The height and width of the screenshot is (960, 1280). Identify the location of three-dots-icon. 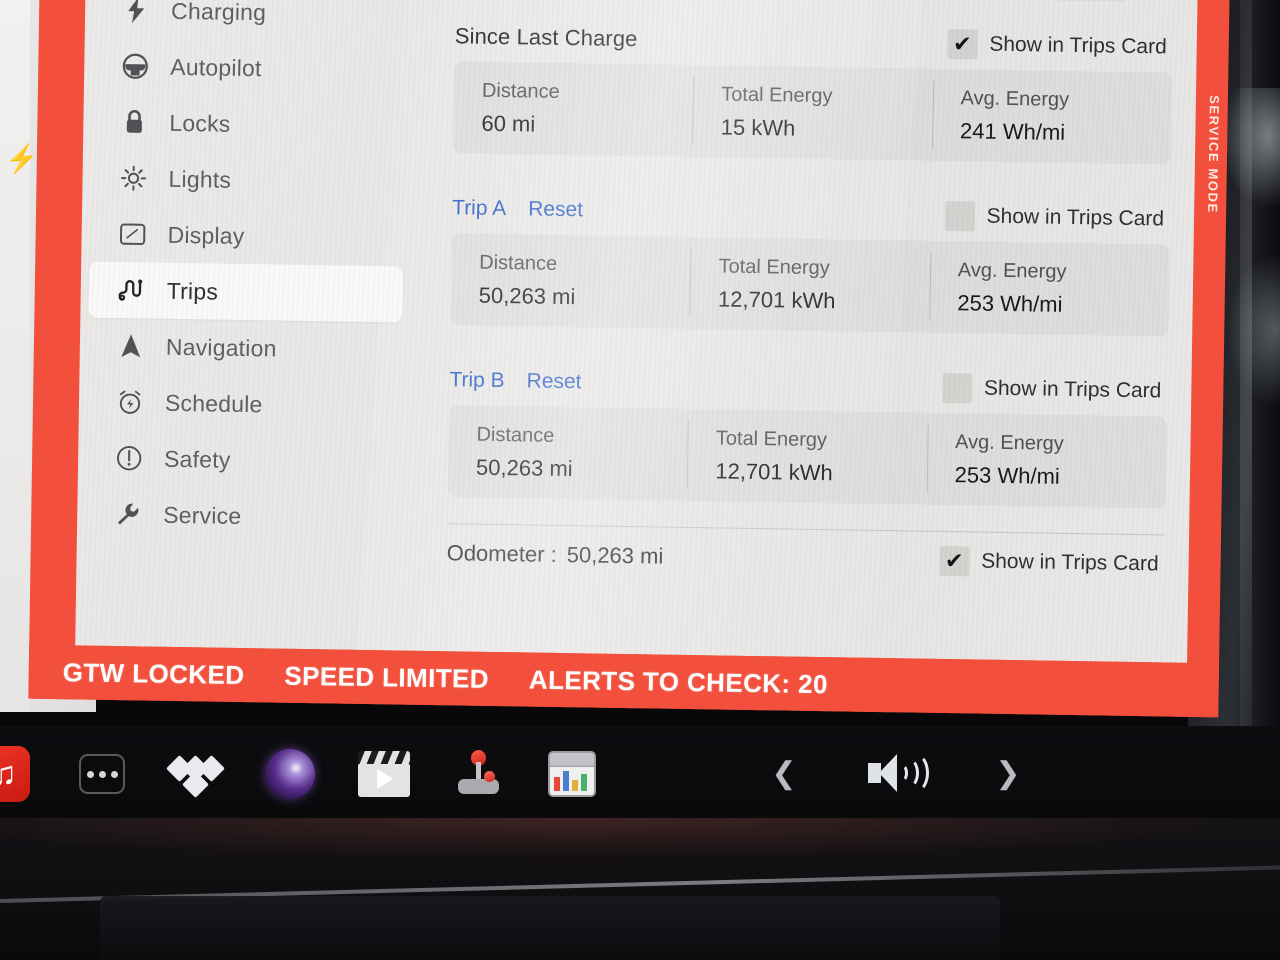
(102, 774).